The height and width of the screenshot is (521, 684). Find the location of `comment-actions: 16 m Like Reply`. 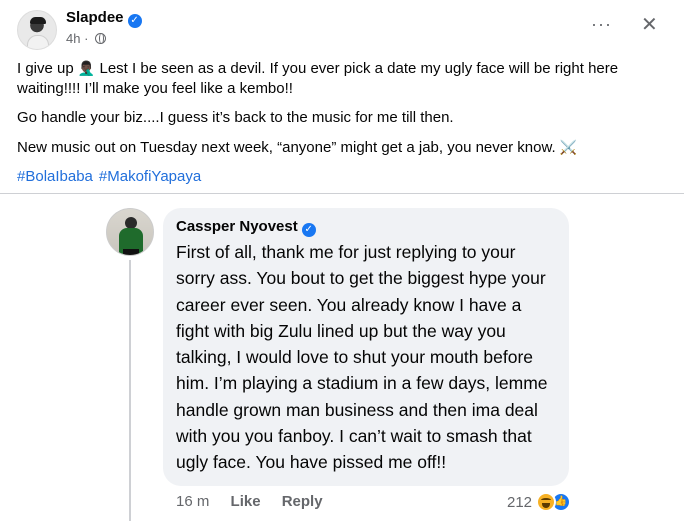

comment-actions: 16 m Like Reply is located at coordinates (258, 501).